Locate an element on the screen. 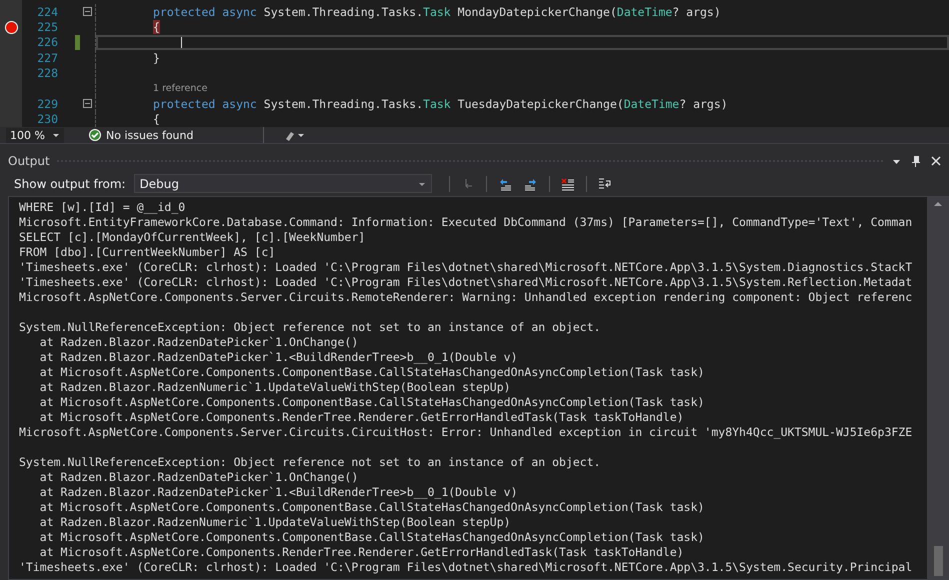  next-message-icon is located at coordinates (531, 183).